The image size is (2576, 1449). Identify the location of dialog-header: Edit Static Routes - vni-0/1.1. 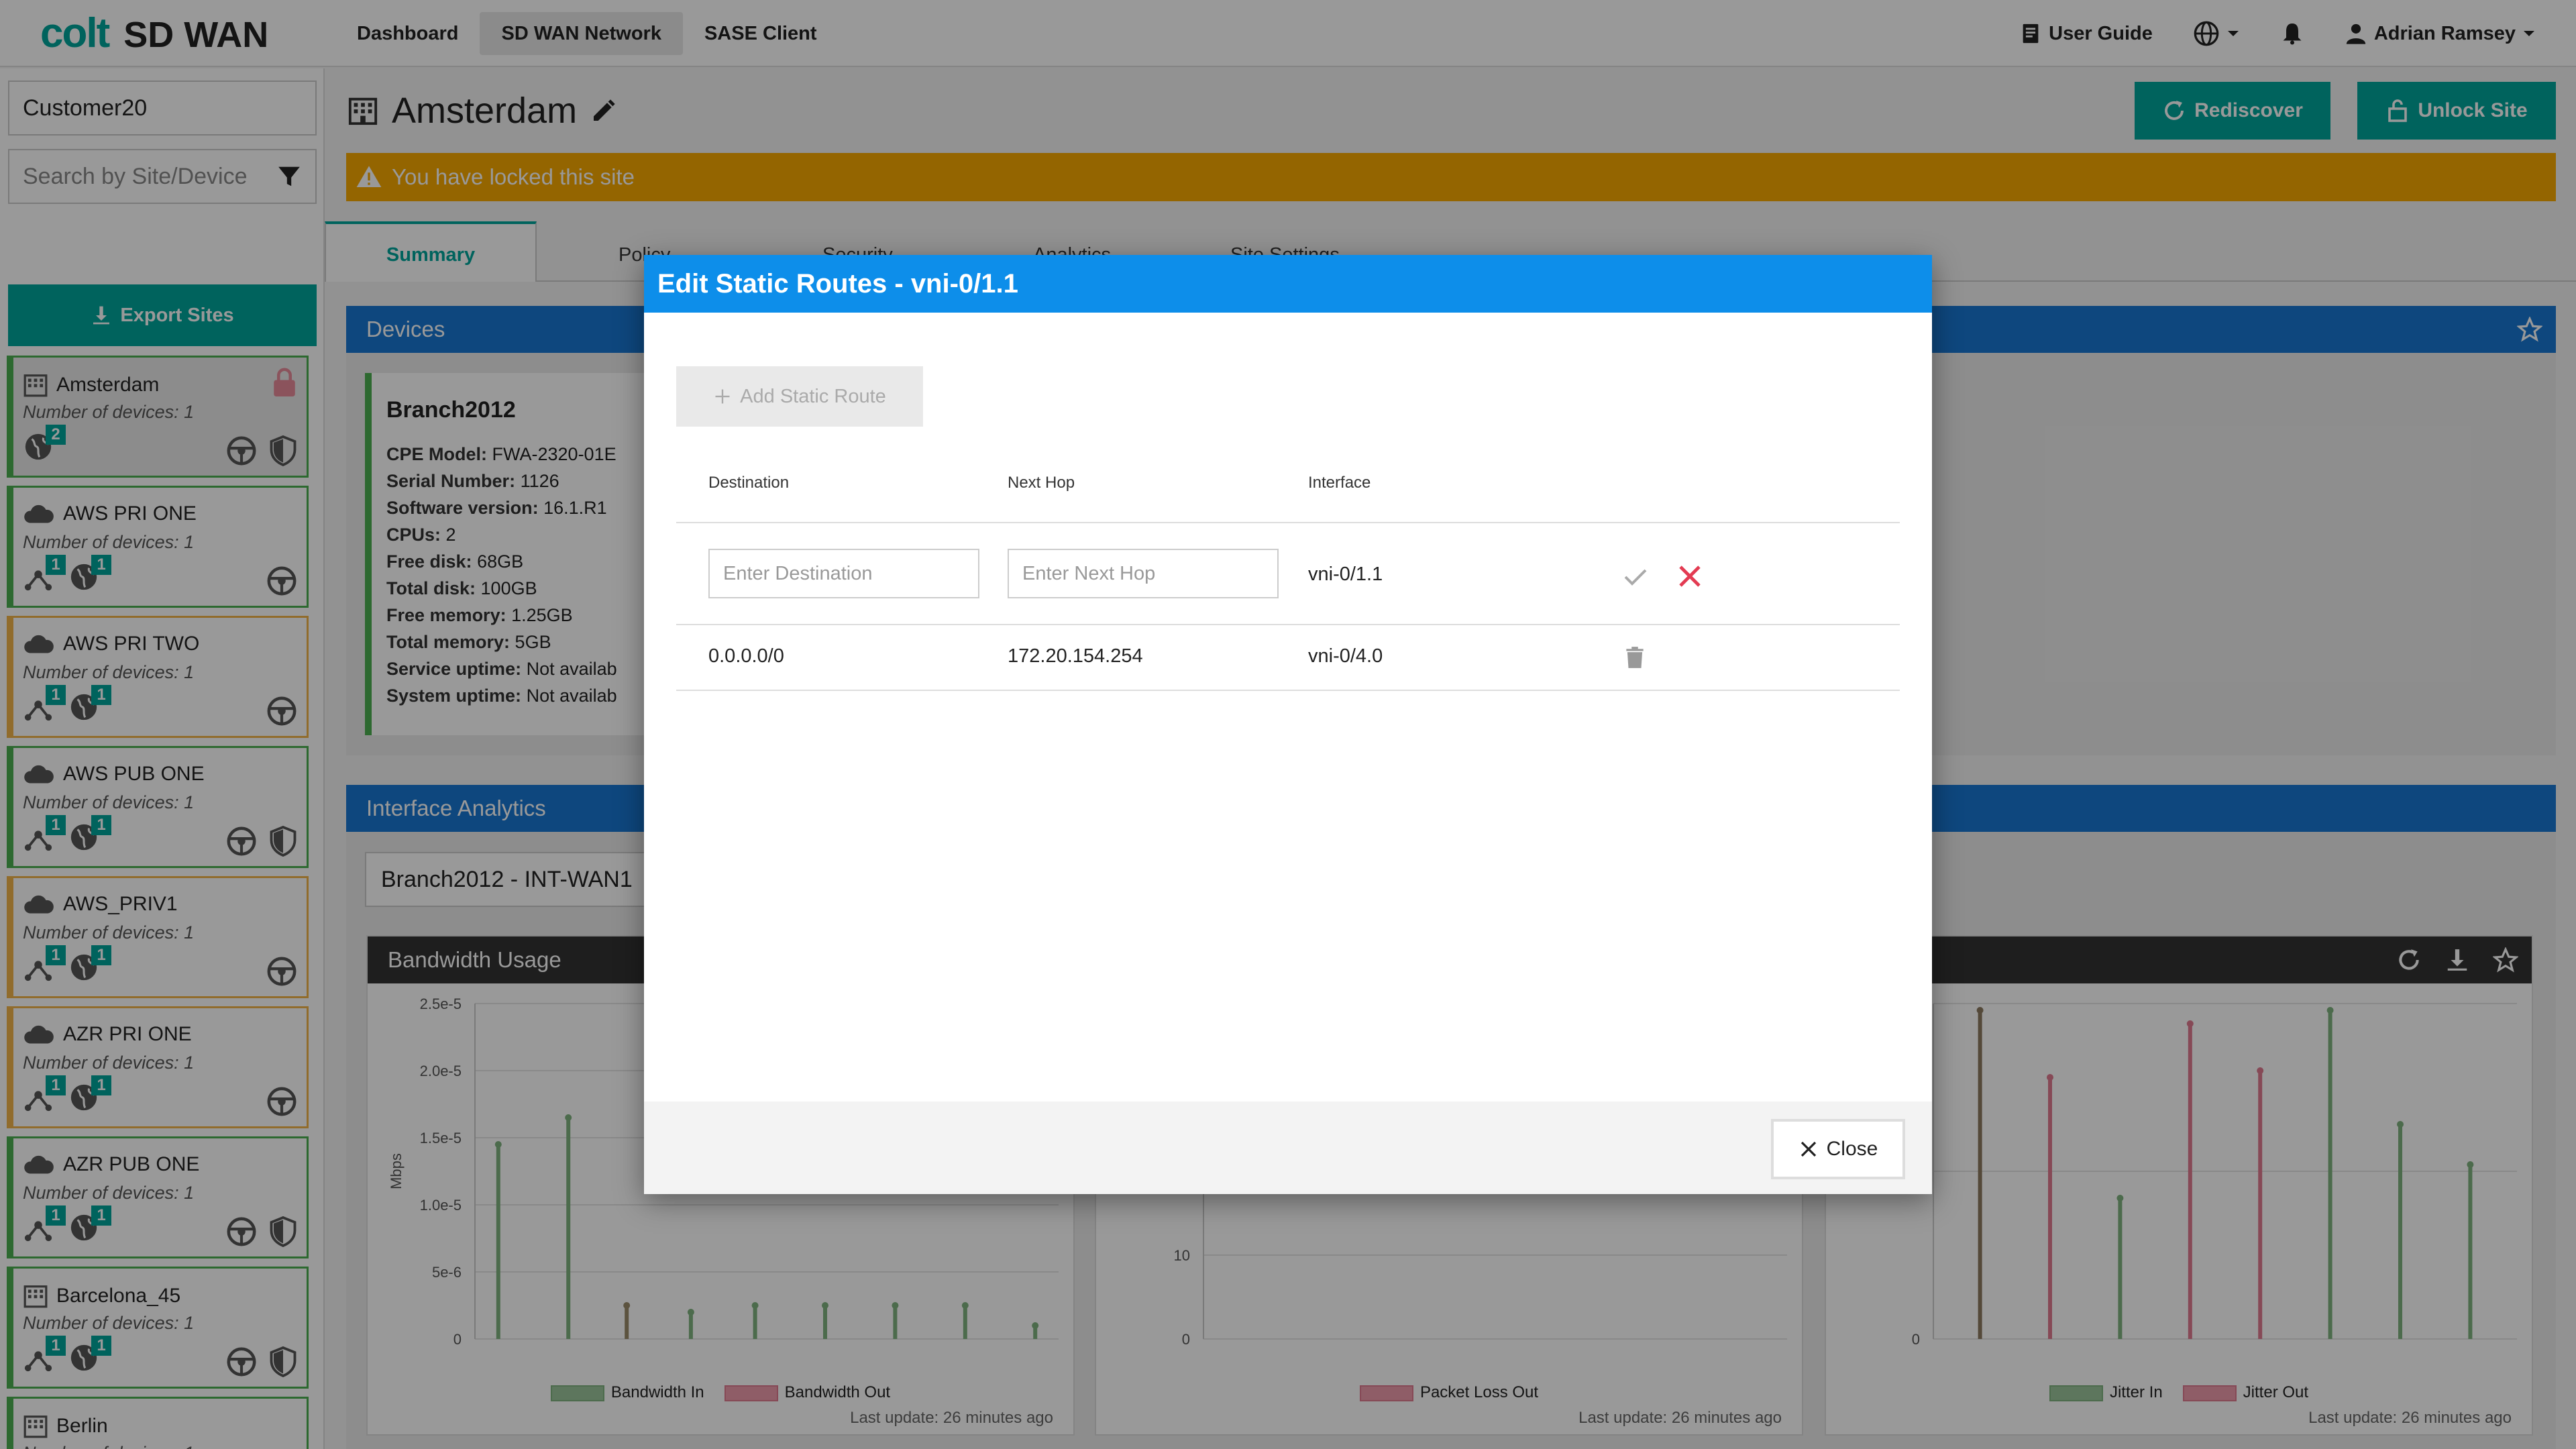
(1288, 284).